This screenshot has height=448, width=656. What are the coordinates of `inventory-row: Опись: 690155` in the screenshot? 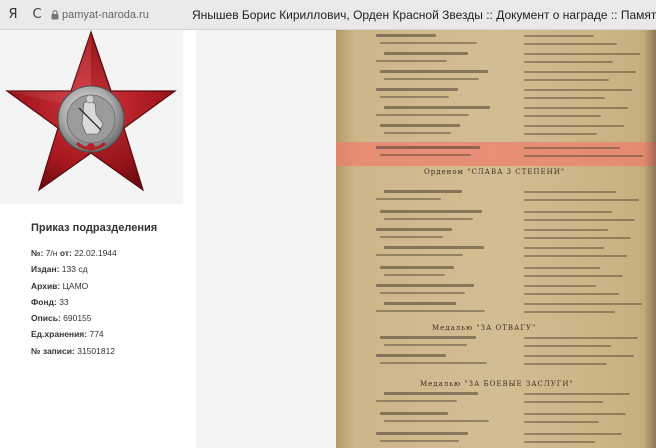 It's located at (61, 318).